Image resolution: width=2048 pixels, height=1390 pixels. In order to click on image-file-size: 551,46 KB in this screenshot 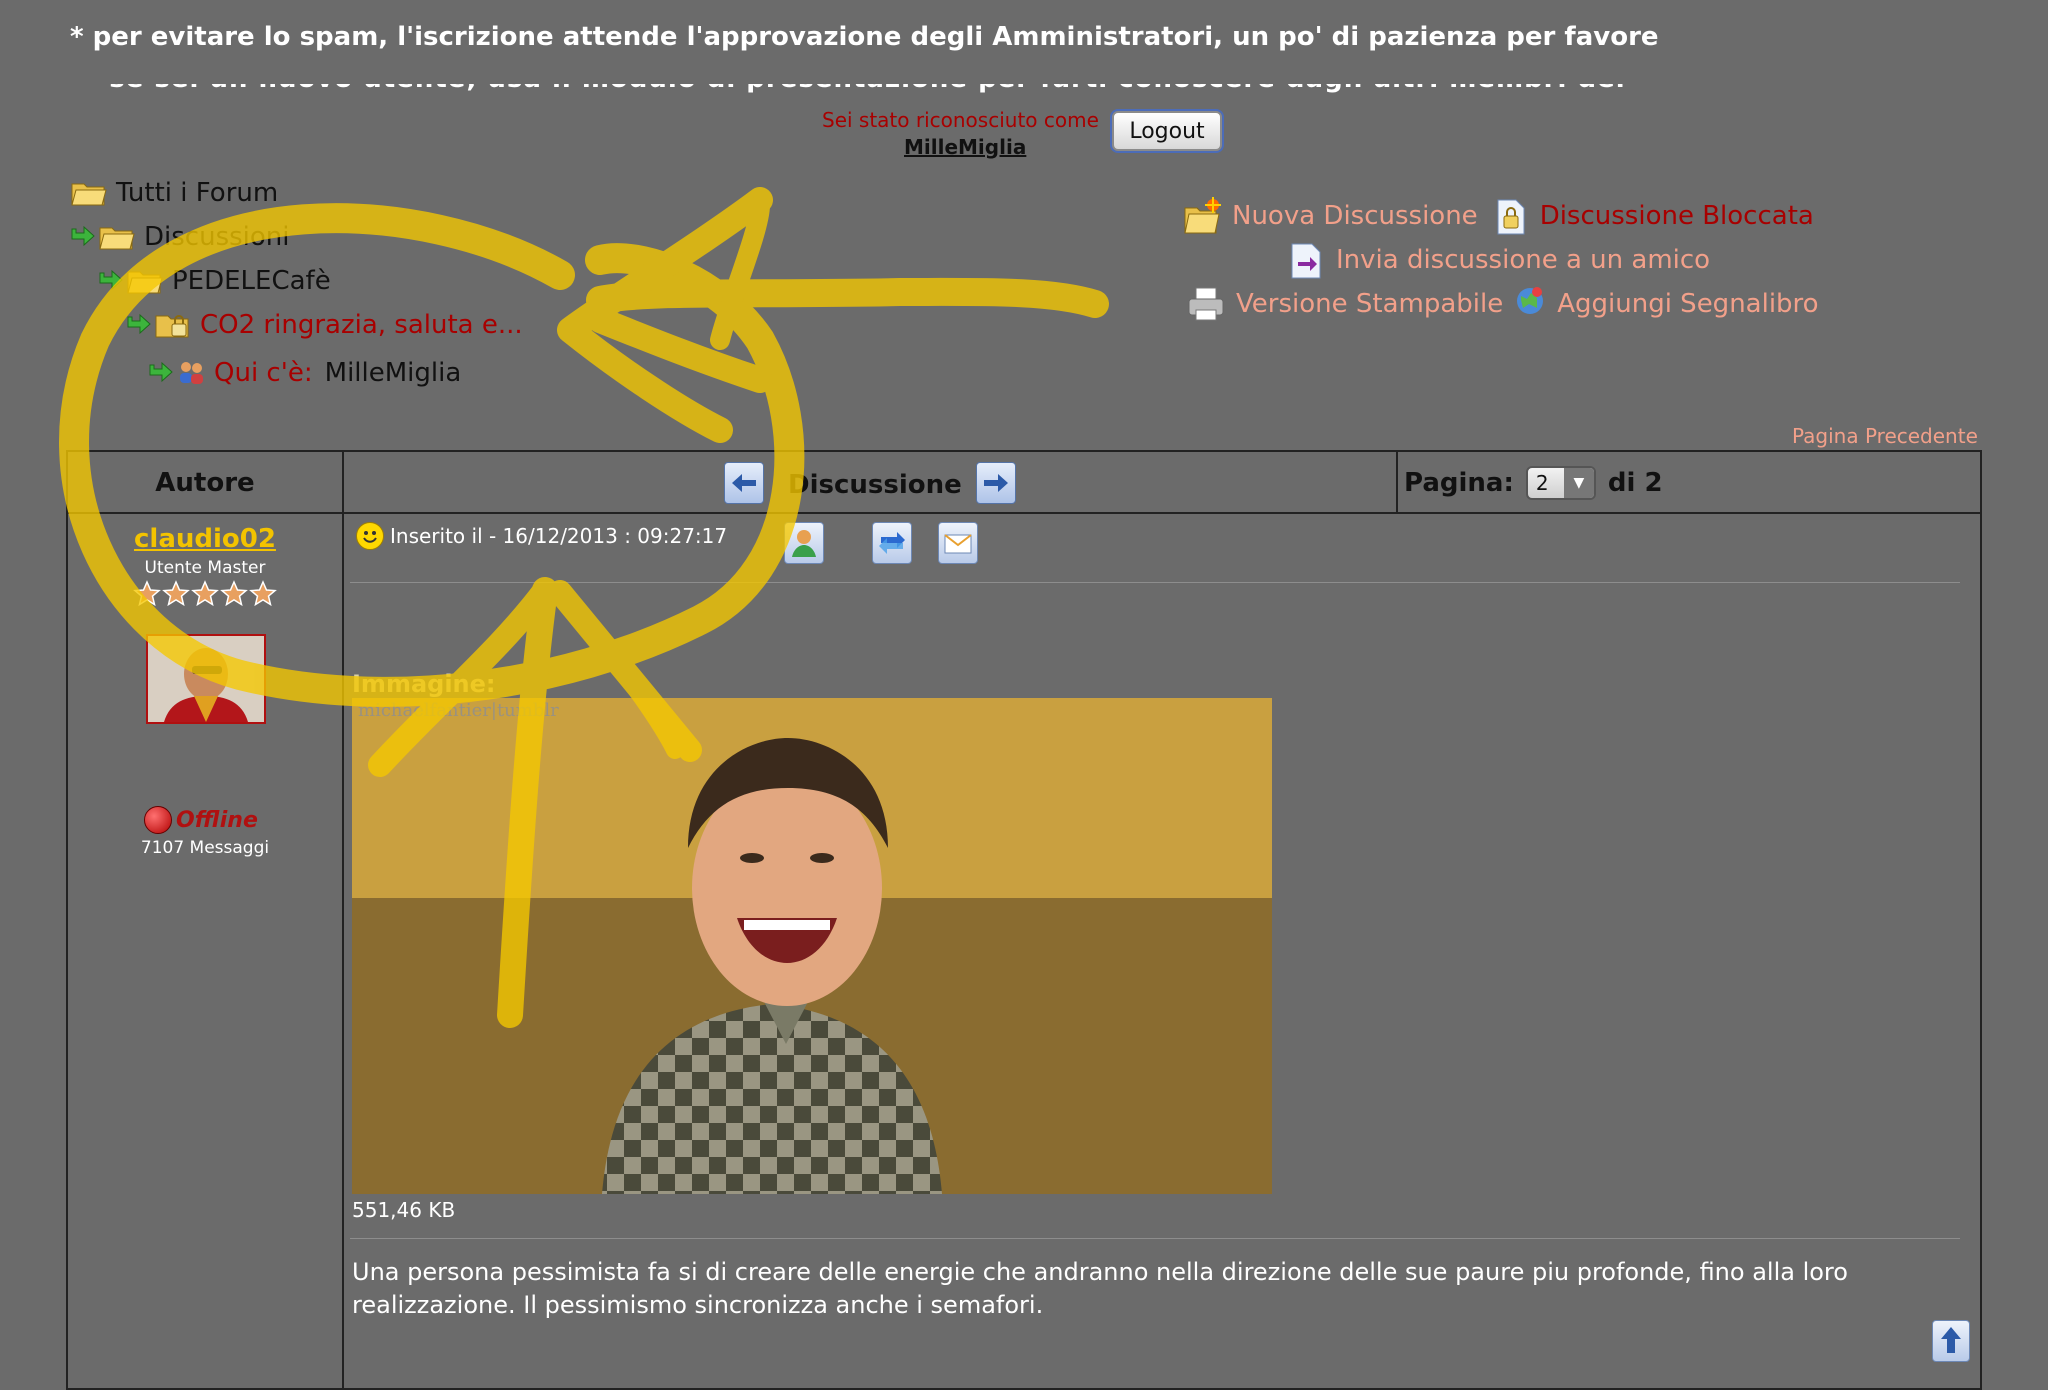, I will do `click(404, 1210)`.